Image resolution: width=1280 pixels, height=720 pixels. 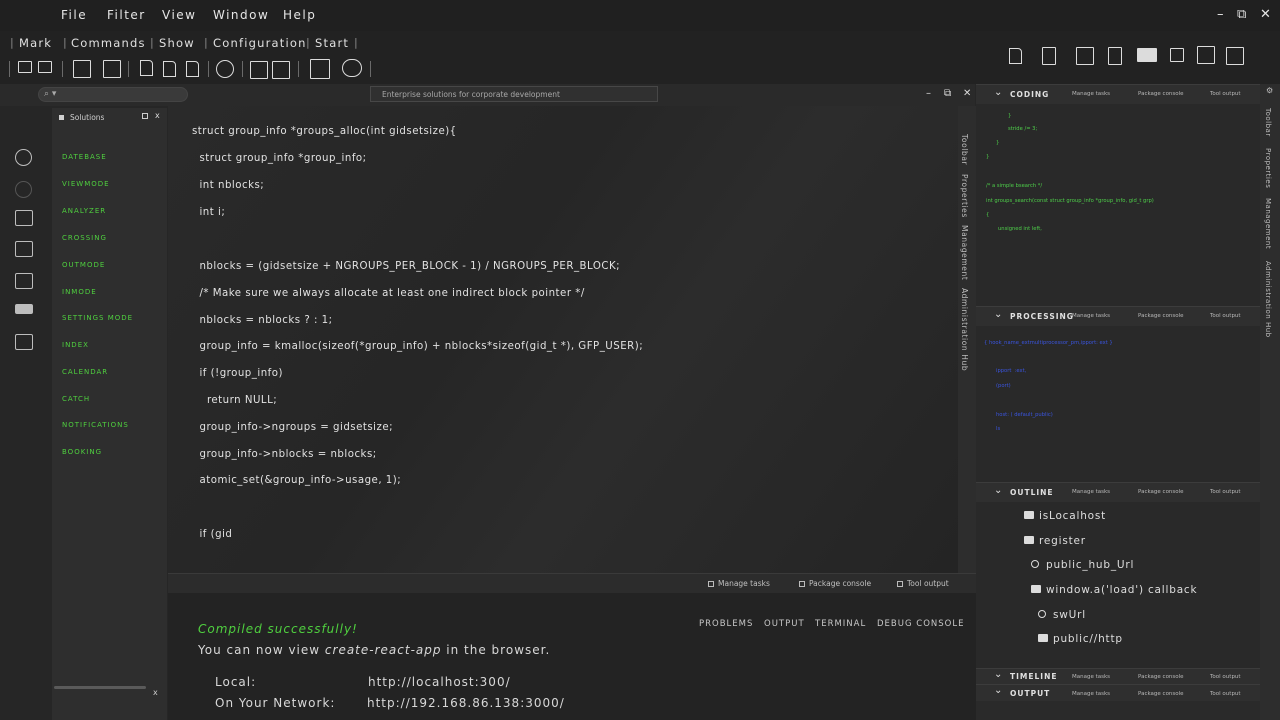 What do you see at coordinates (784, 624) in the screenshot?
I see `tab-output: OUTPUT` at bounding box center [784, 624].